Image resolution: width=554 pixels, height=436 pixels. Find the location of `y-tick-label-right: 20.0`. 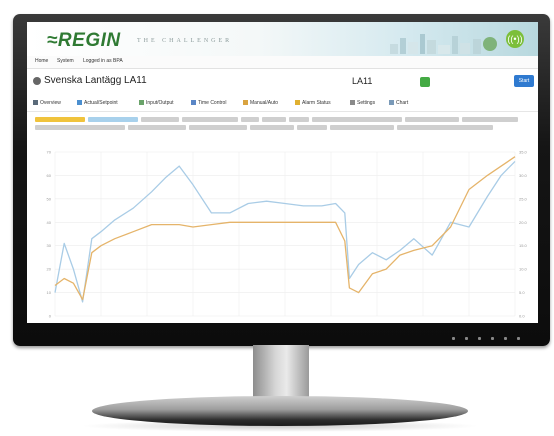

y-tick-label-right: 20.0 is located at coordinates (523, 222).